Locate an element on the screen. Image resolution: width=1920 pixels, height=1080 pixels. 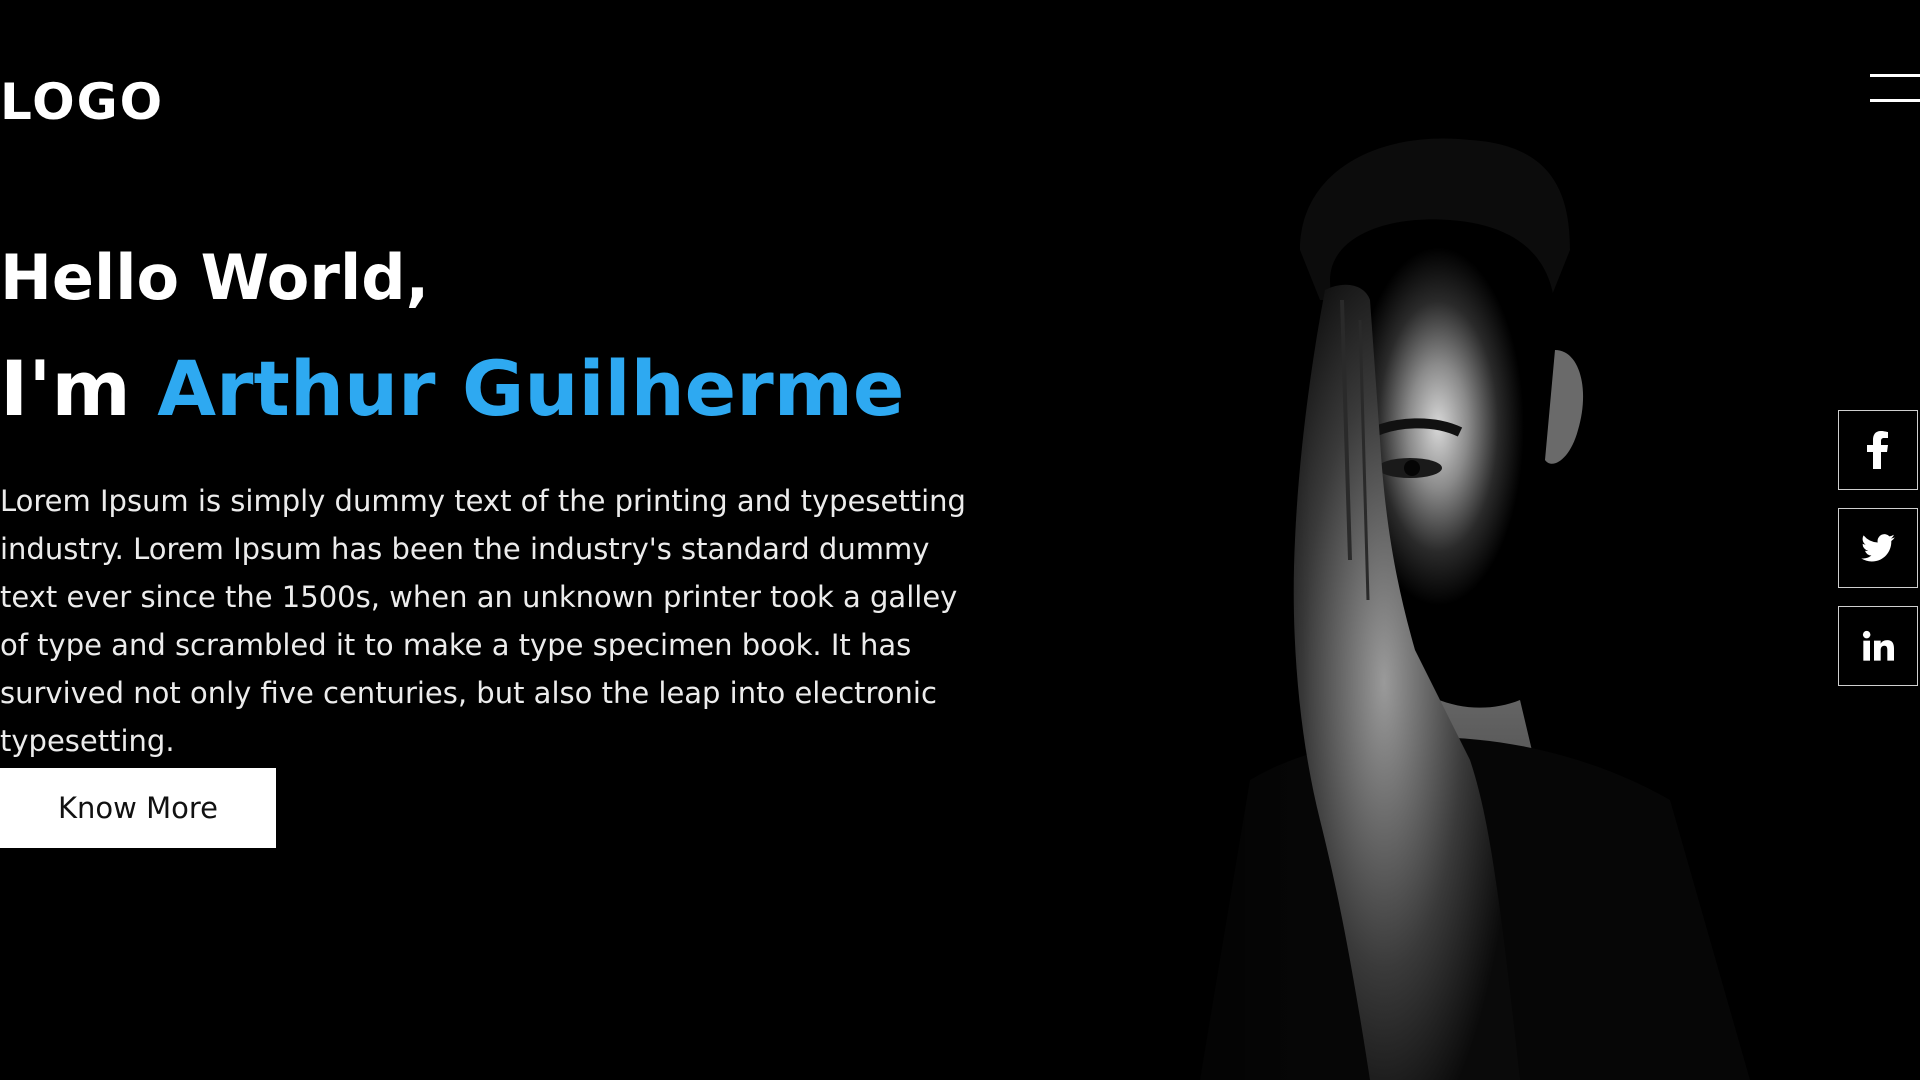
twitter-link is located at coordinates (1878, 548).